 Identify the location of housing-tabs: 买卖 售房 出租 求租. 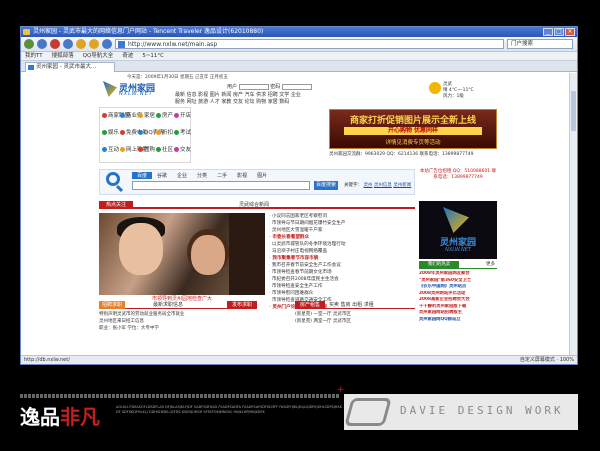
(351, 305).